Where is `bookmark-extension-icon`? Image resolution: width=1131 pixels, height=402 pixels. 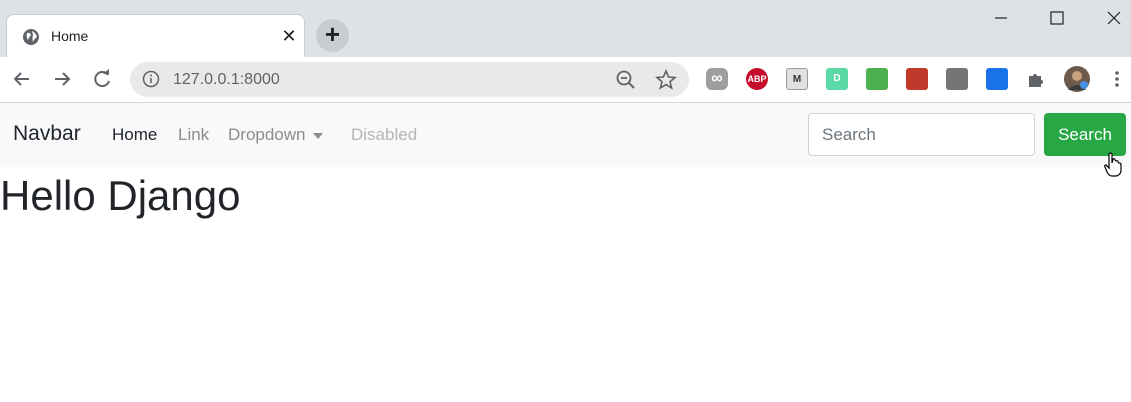
bookmark-extension-icon is located at coordinates (997, 79).